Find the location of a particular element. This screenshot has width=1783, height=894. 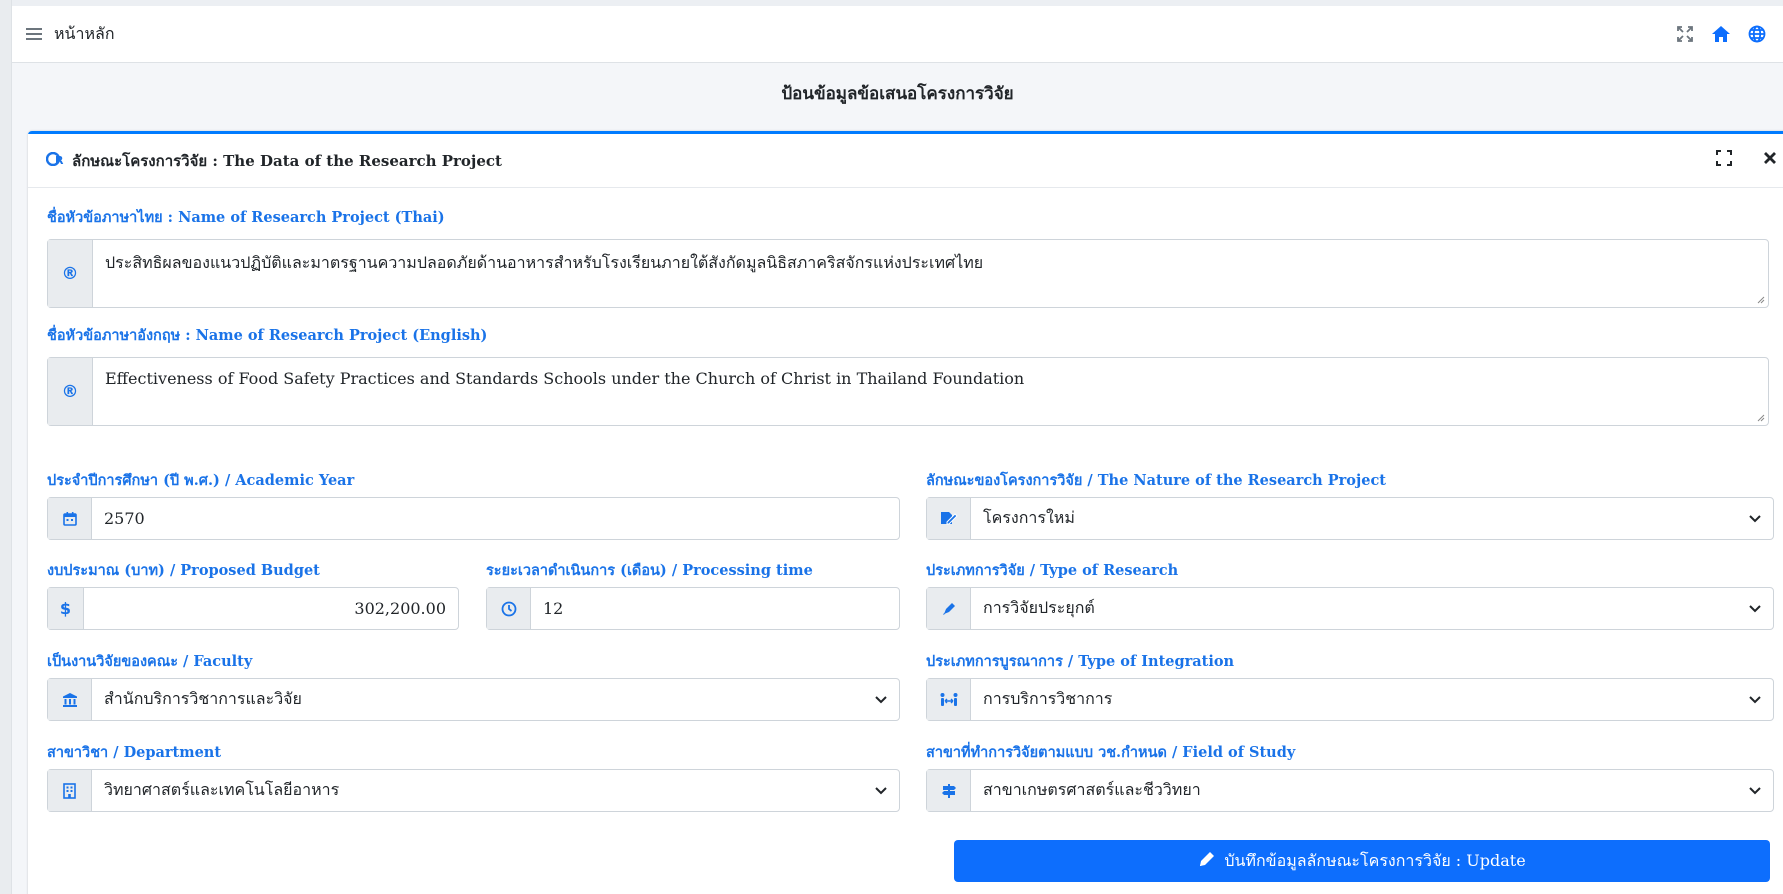

research-type-label: ประเภทการวิจัย / Type of Research is located at coordinates (1052, 570).